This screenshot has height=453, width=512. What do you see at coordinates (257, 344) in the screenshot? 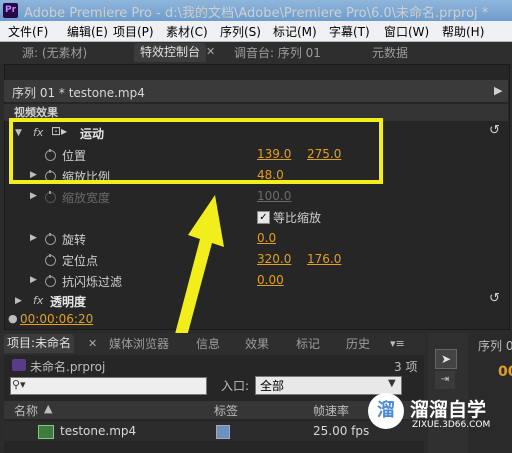
I see `tab-effects: 效果` at bounding box center [257, 344].